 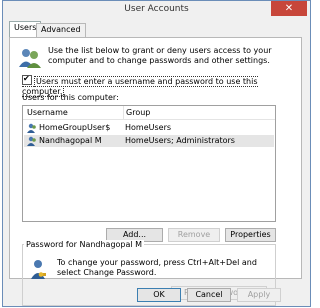 What do you see at coordinates (75, 127) in the screenshot?
I see `username-cell: HomeGroupUser$` at bounding box center [75, 127].